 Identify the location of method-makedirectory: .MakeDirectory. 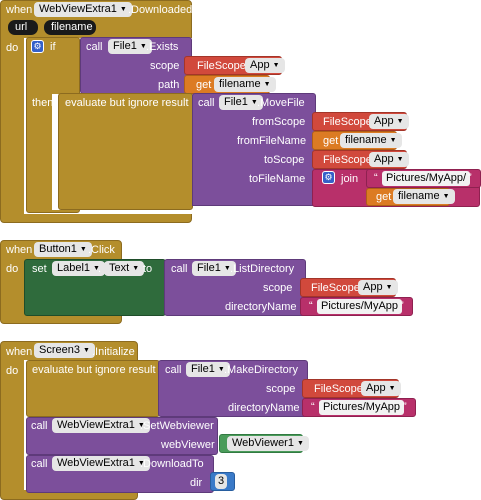
(261, 370).